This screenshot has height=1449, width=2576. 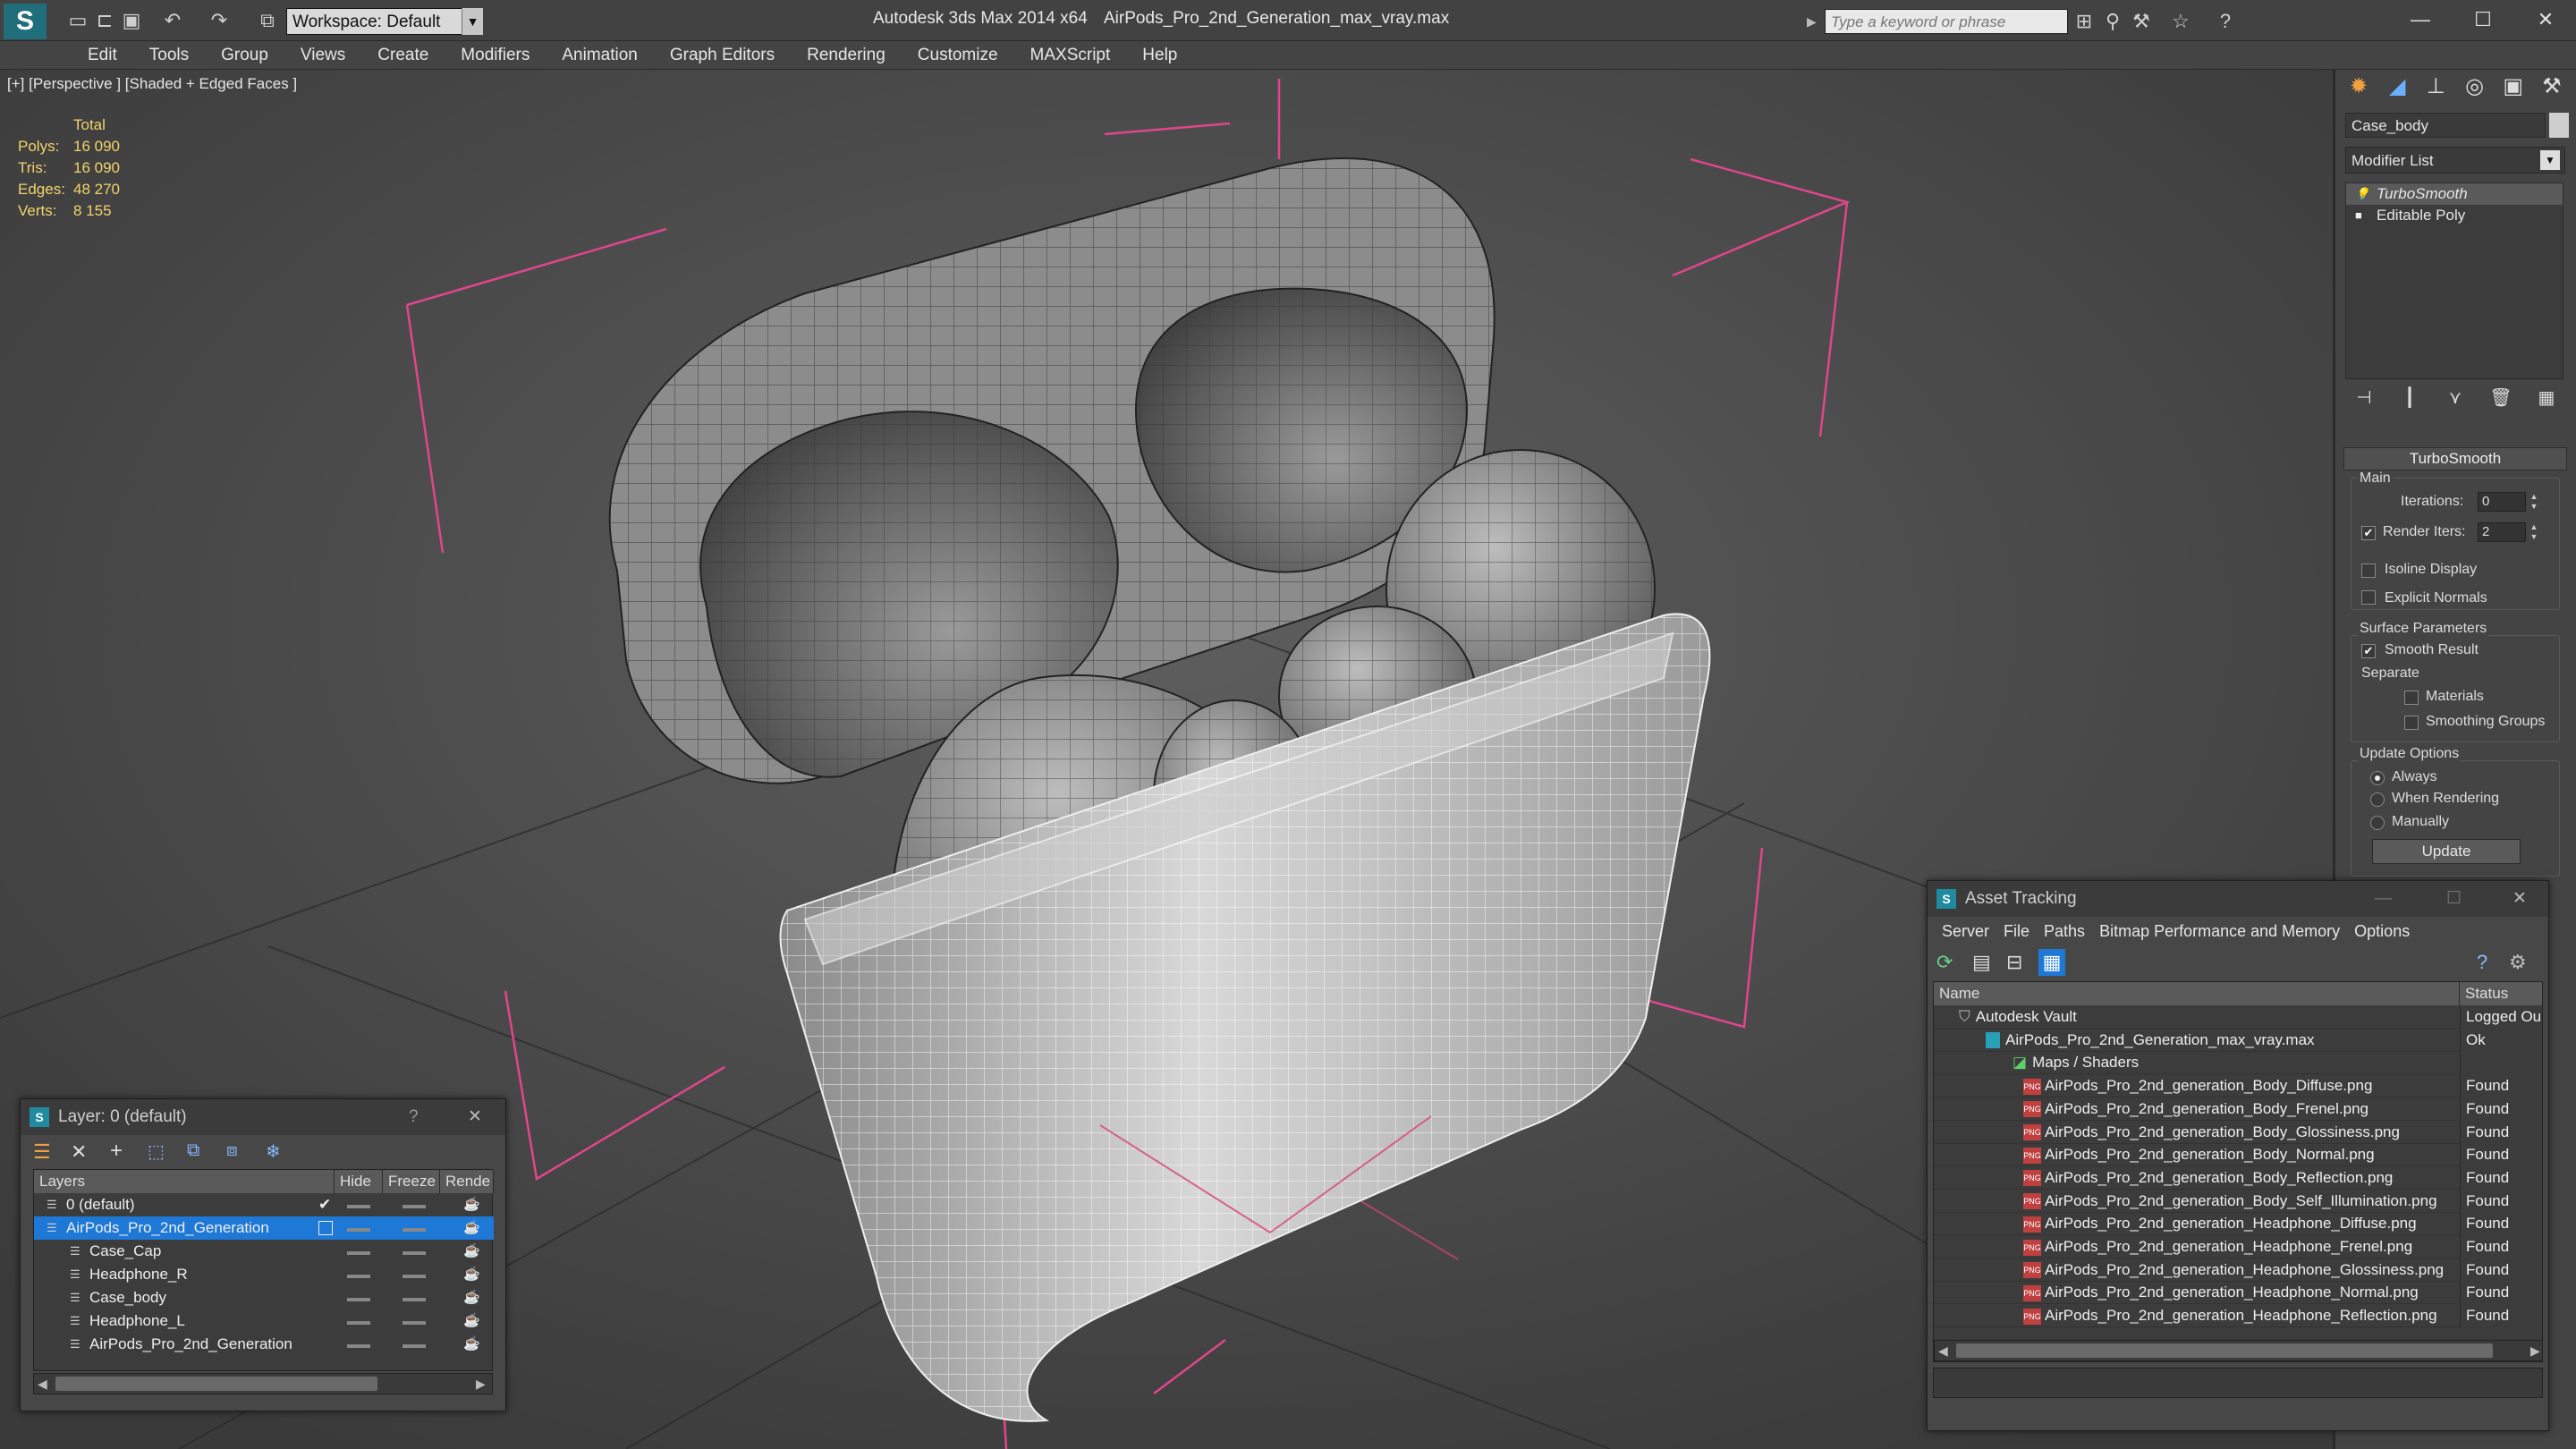 What do you see at coordinates (2368, 597) in the screenshot?
I see `explicit-normals-checkbox` at bounding box center [2368, 597].